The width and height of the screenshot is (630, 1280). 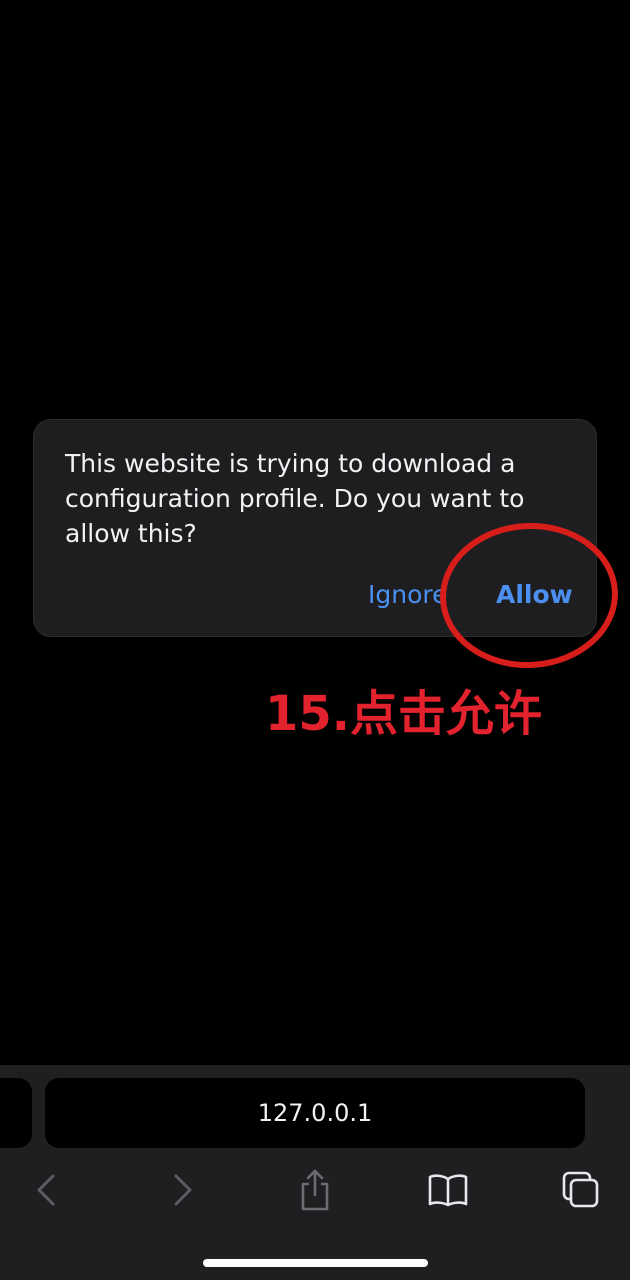 I want to click on annotation-text: 15.点击允许, so click(x=404, y=714).